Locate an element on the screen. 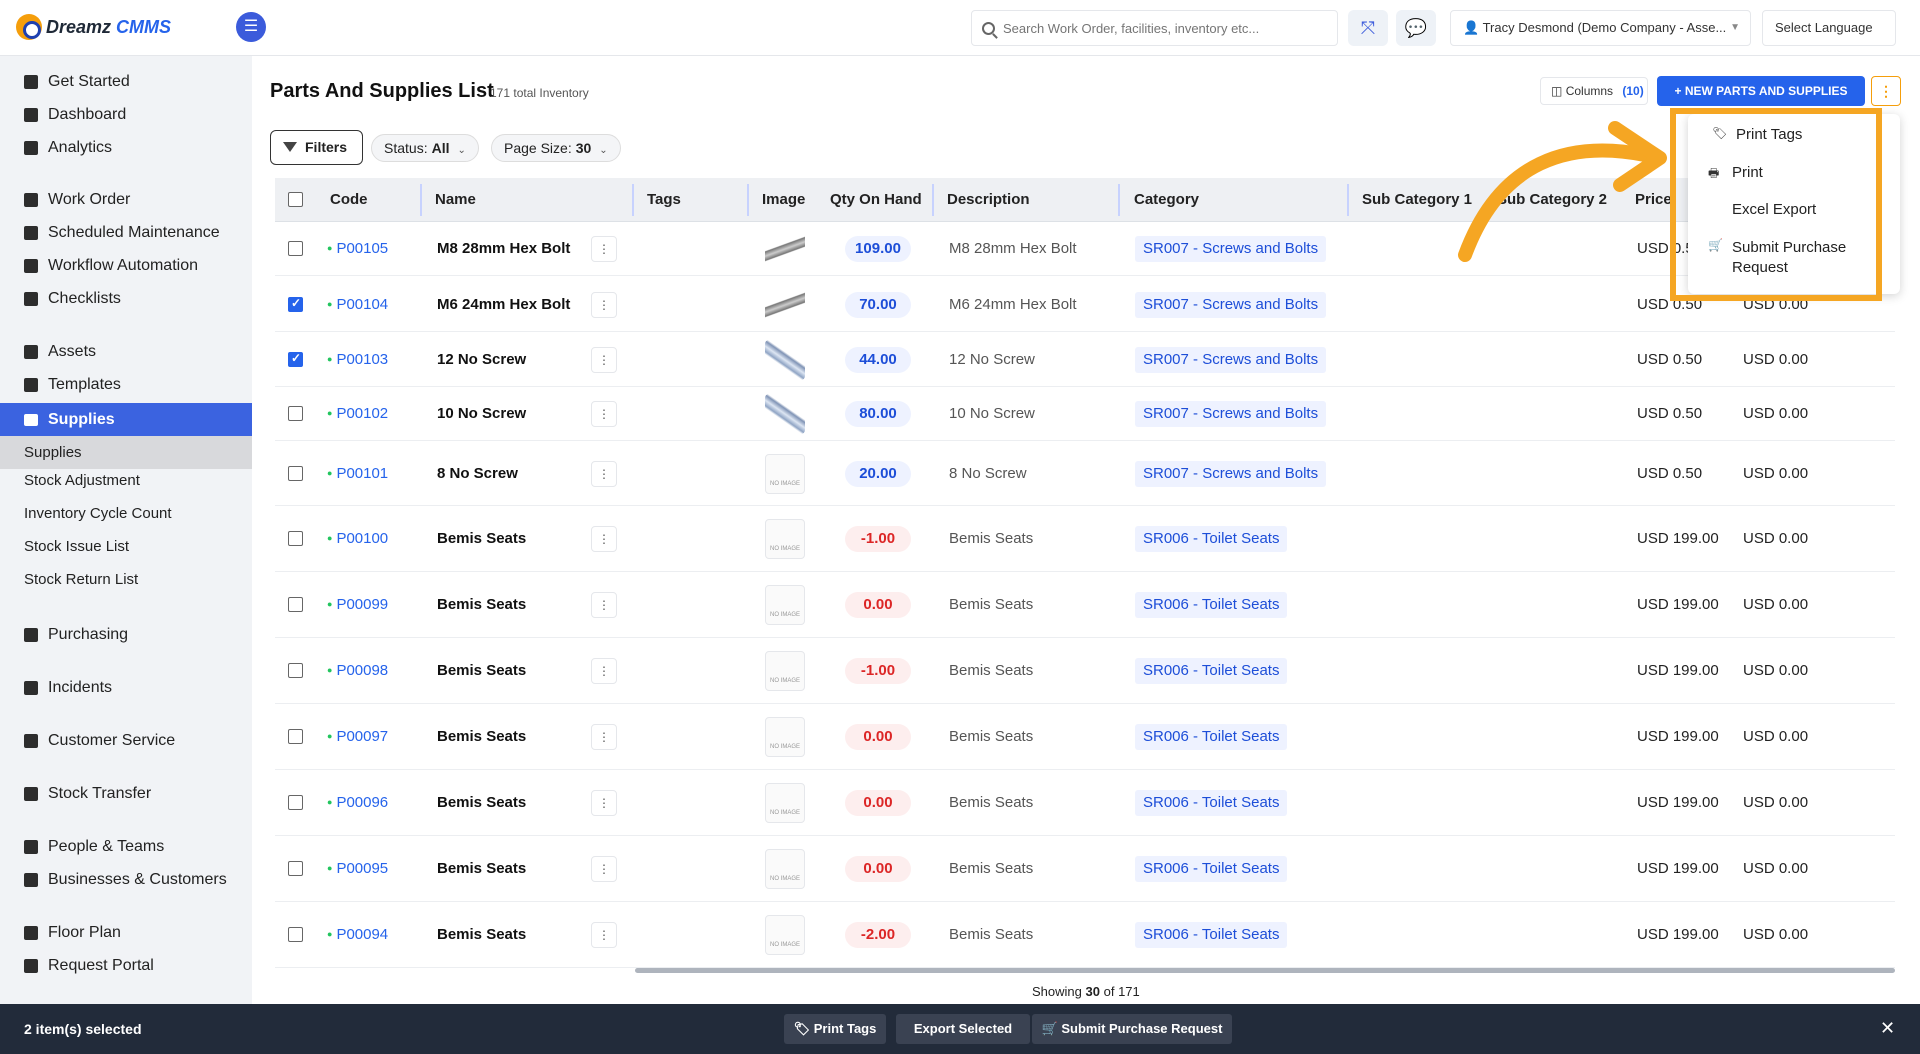  sidebar-subitem-stock-adjustment: Stock Adjustment is located at coordinates (82, 480).